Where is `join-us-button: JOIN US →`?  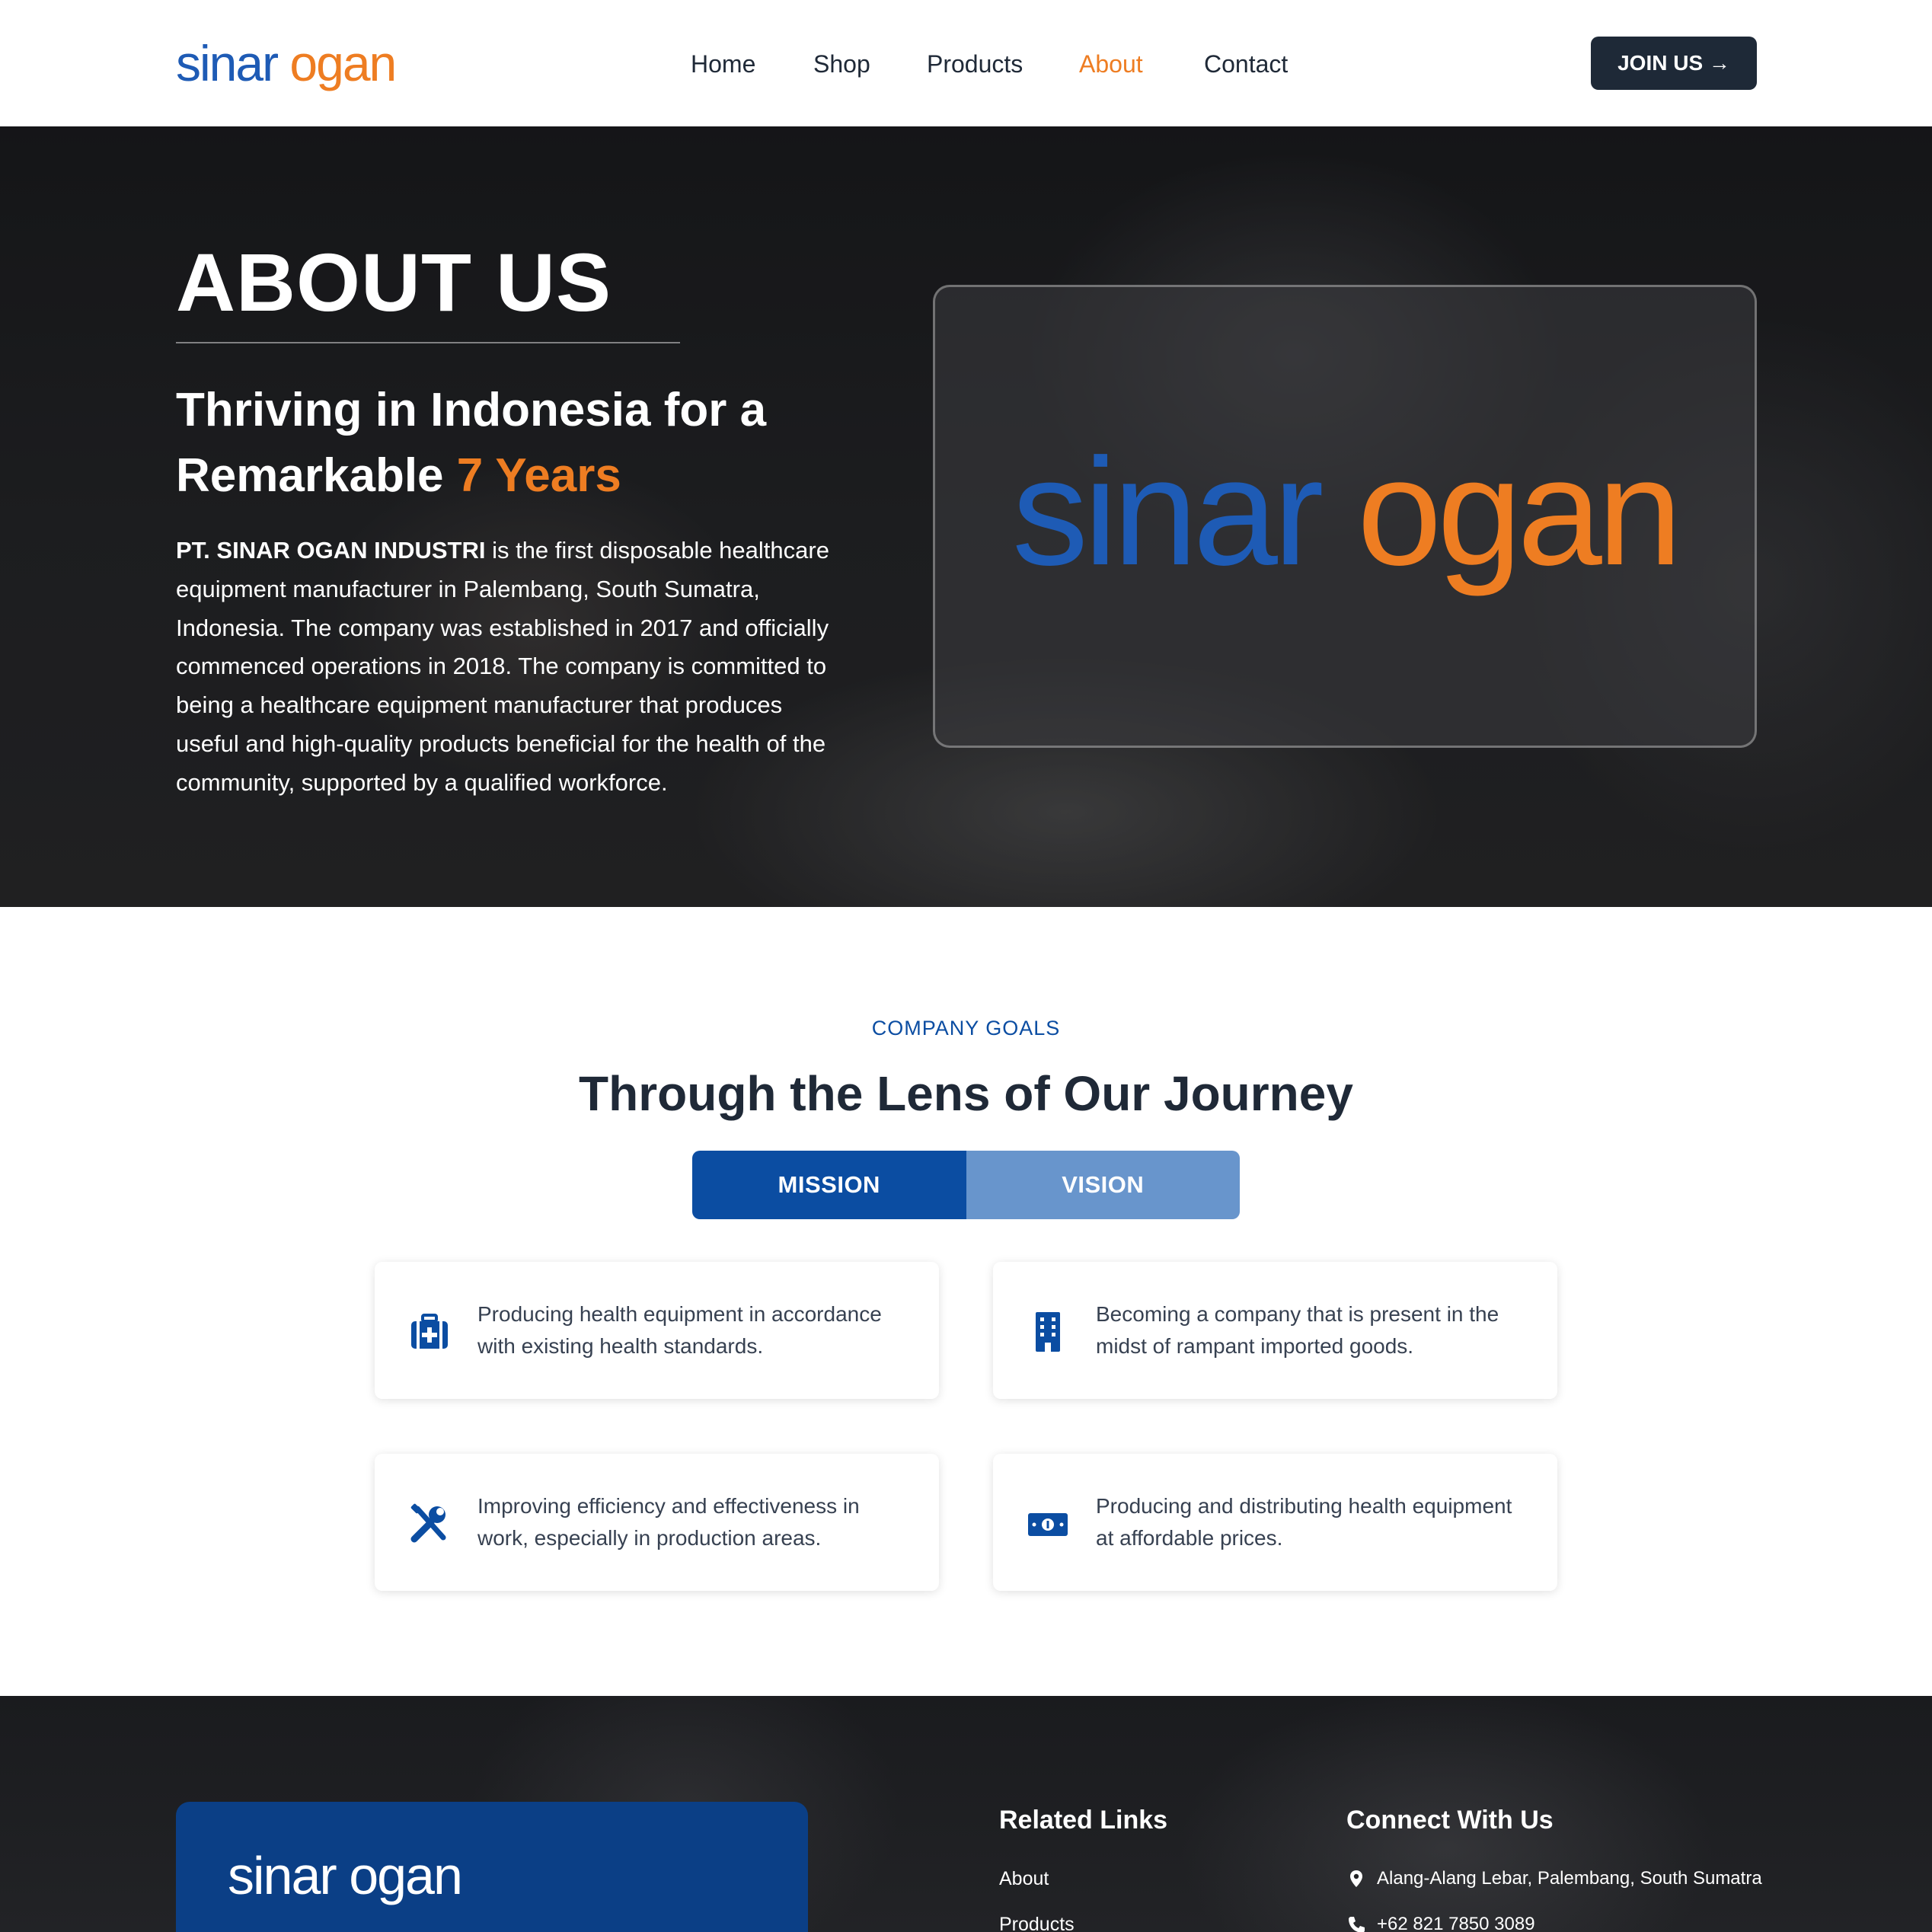
join-us-button: JOIN US → is located at coordinates (1674, 63).